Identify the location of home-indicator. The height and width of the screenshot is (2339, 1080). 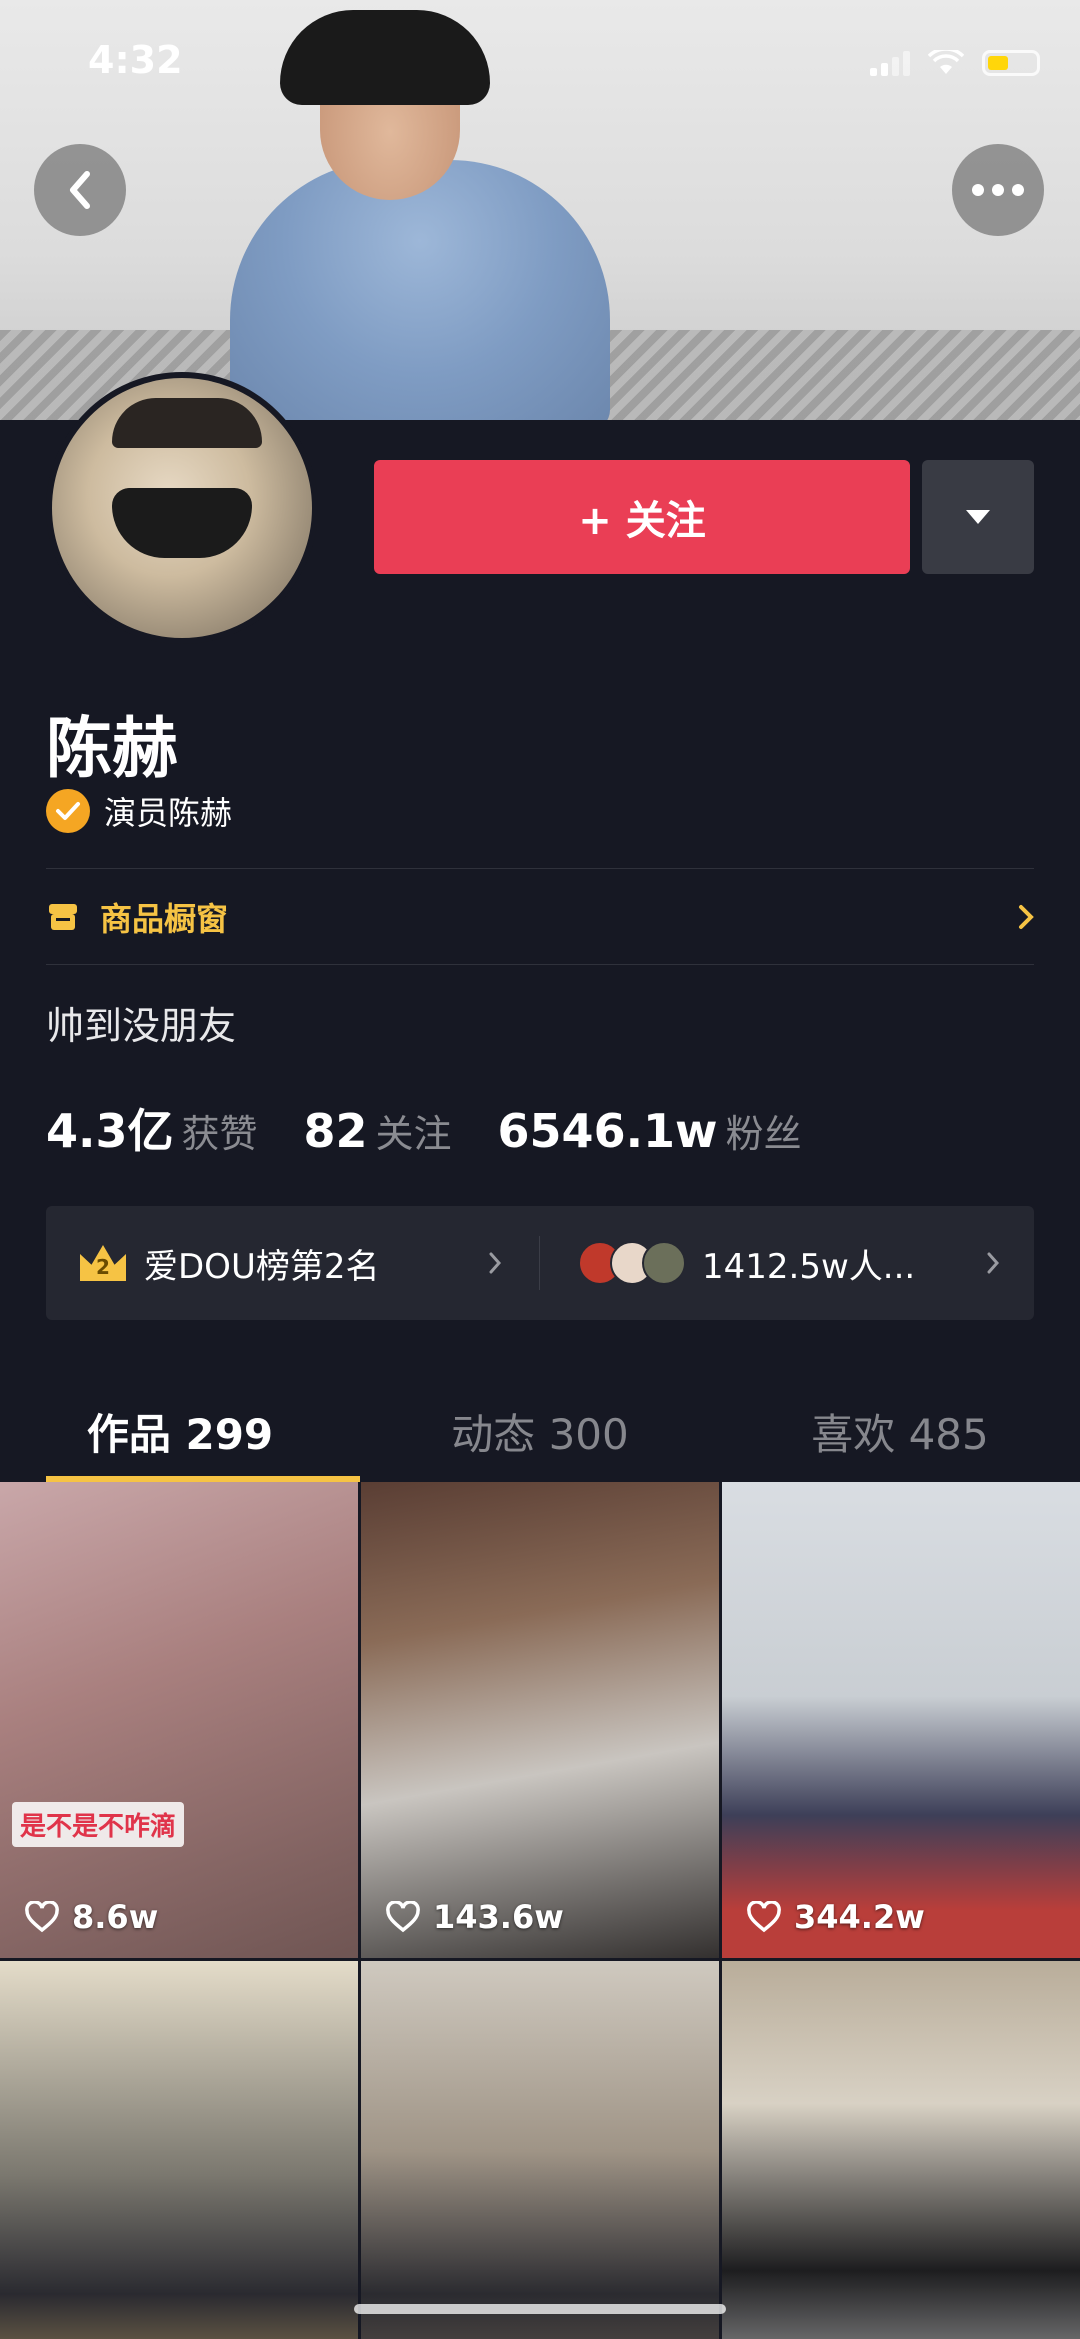
(540, 2309).